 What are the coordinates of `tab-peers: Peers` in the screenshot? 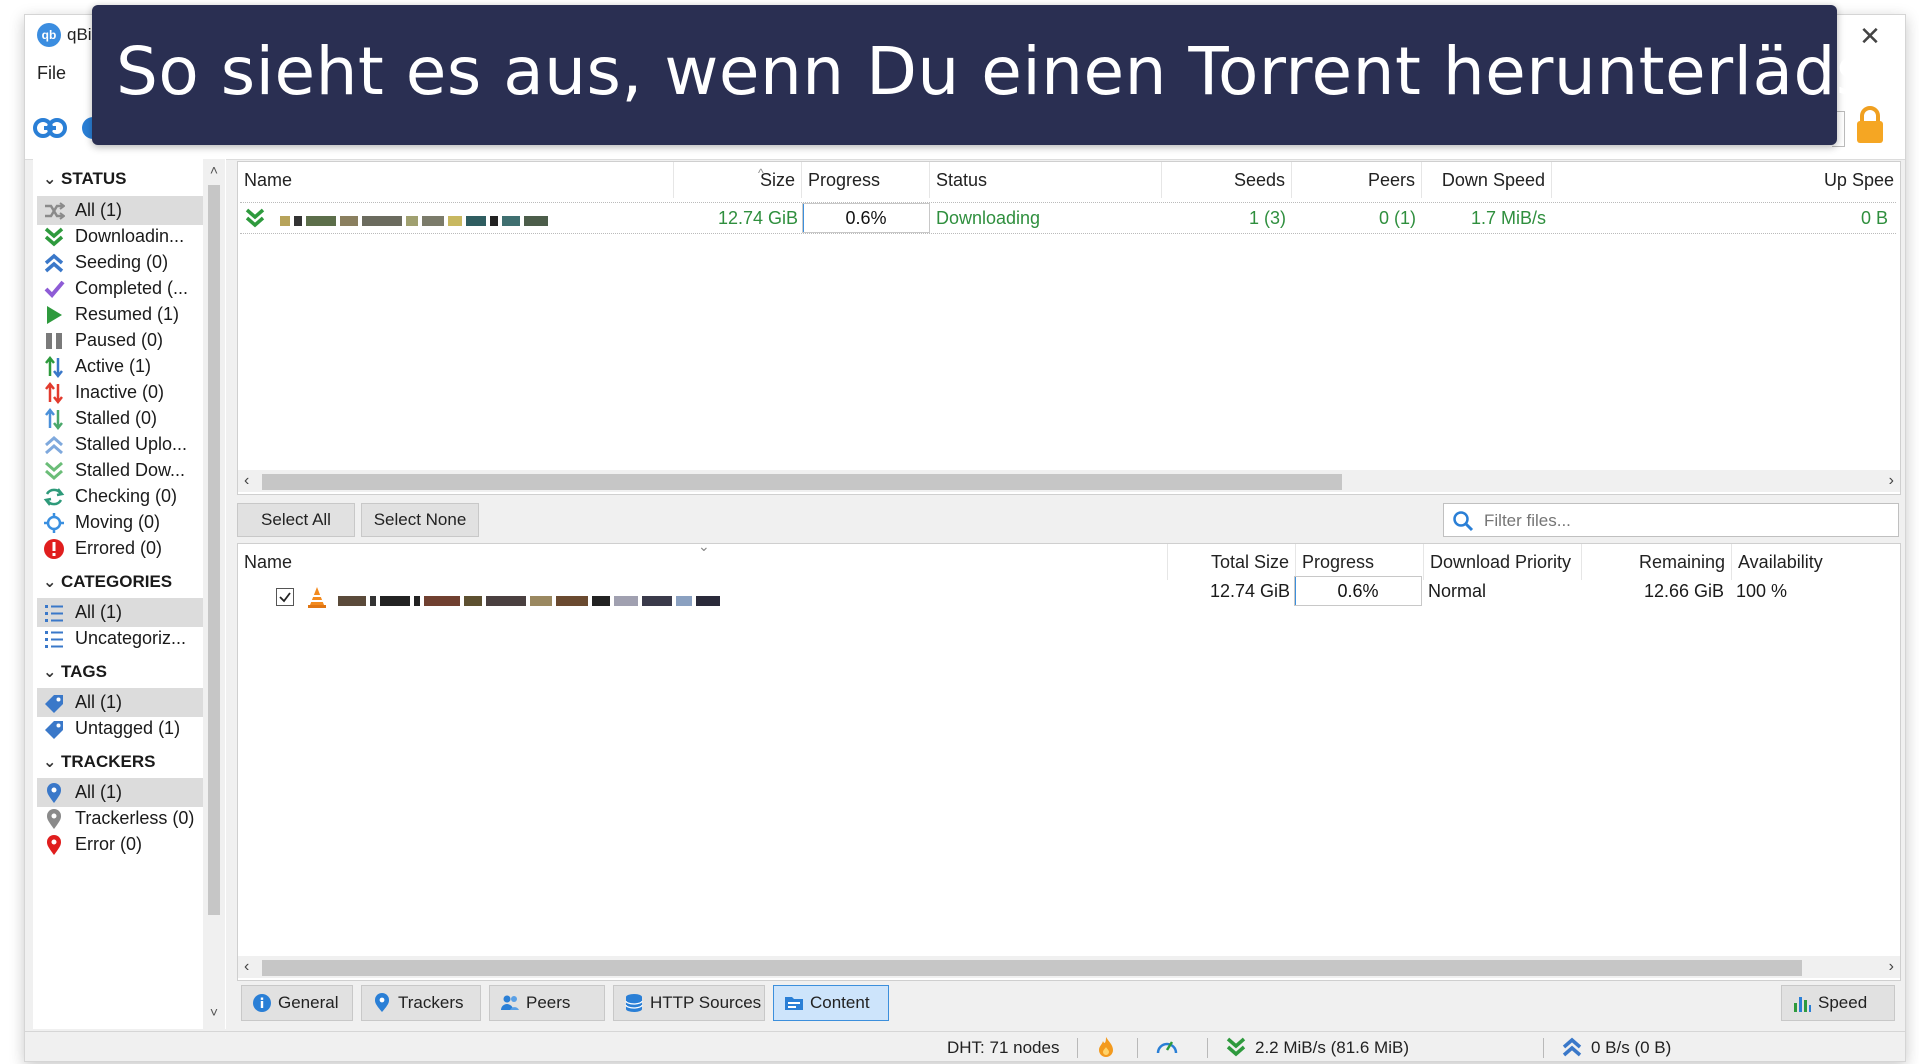 It's located at (547, 1003).